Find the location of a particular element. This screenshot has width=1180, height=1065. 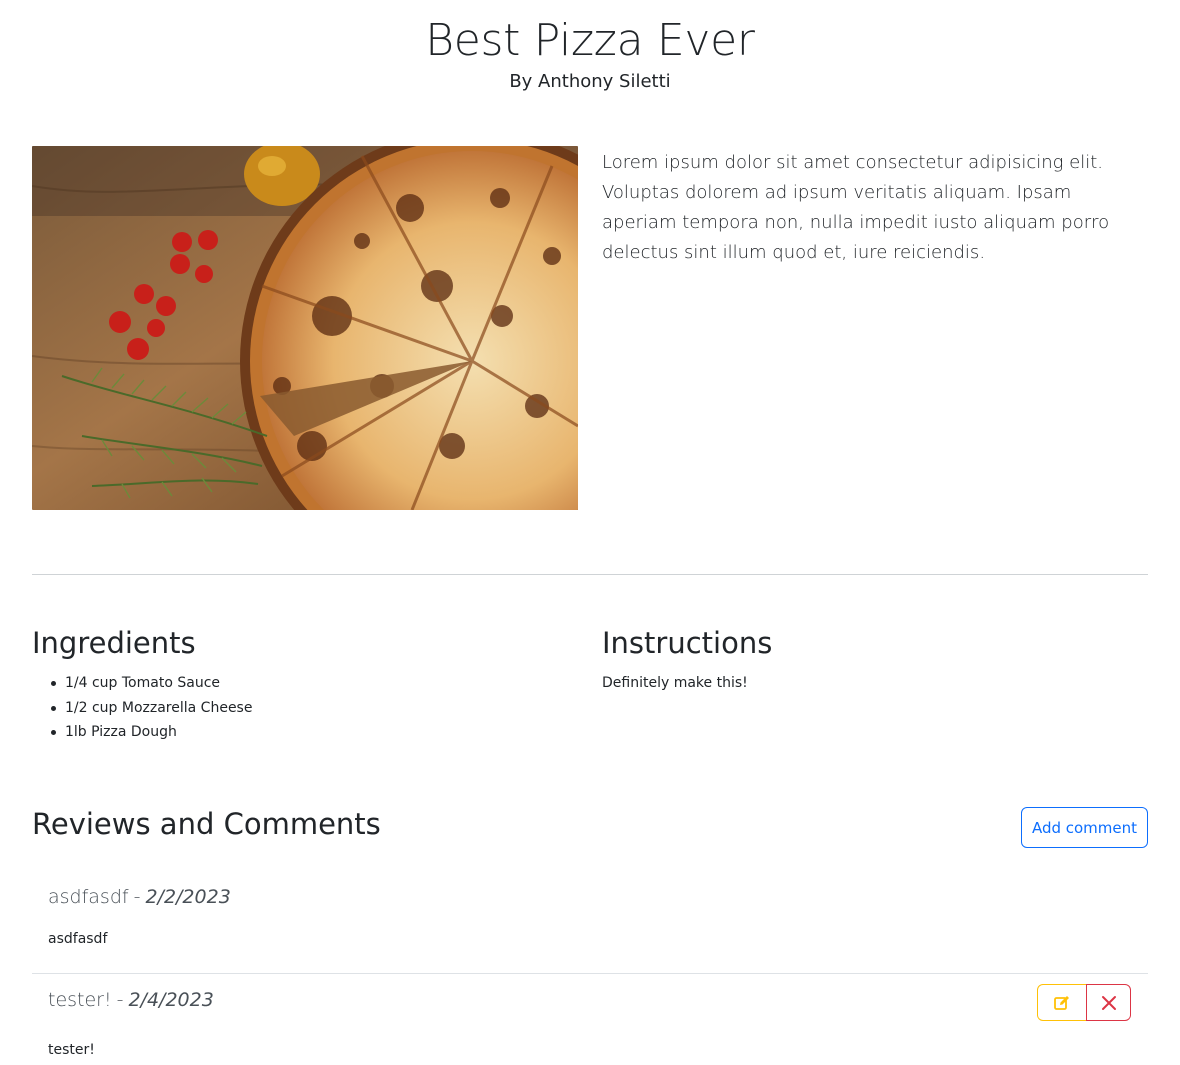

comment-author: tester! is located at coordinates (80, 1000).